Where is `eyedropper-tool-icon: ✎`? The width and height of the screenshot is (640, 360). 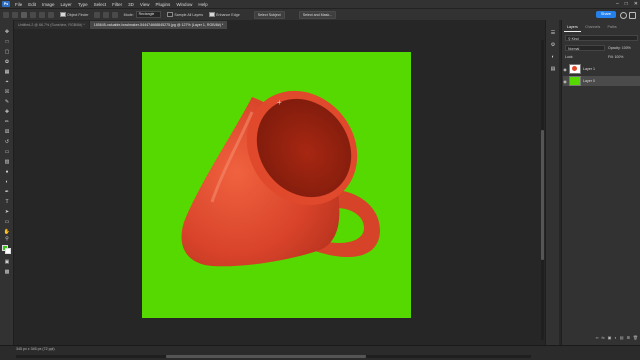
eyedropper-tool-icon: ✎ is located at coordinates (7, 102).